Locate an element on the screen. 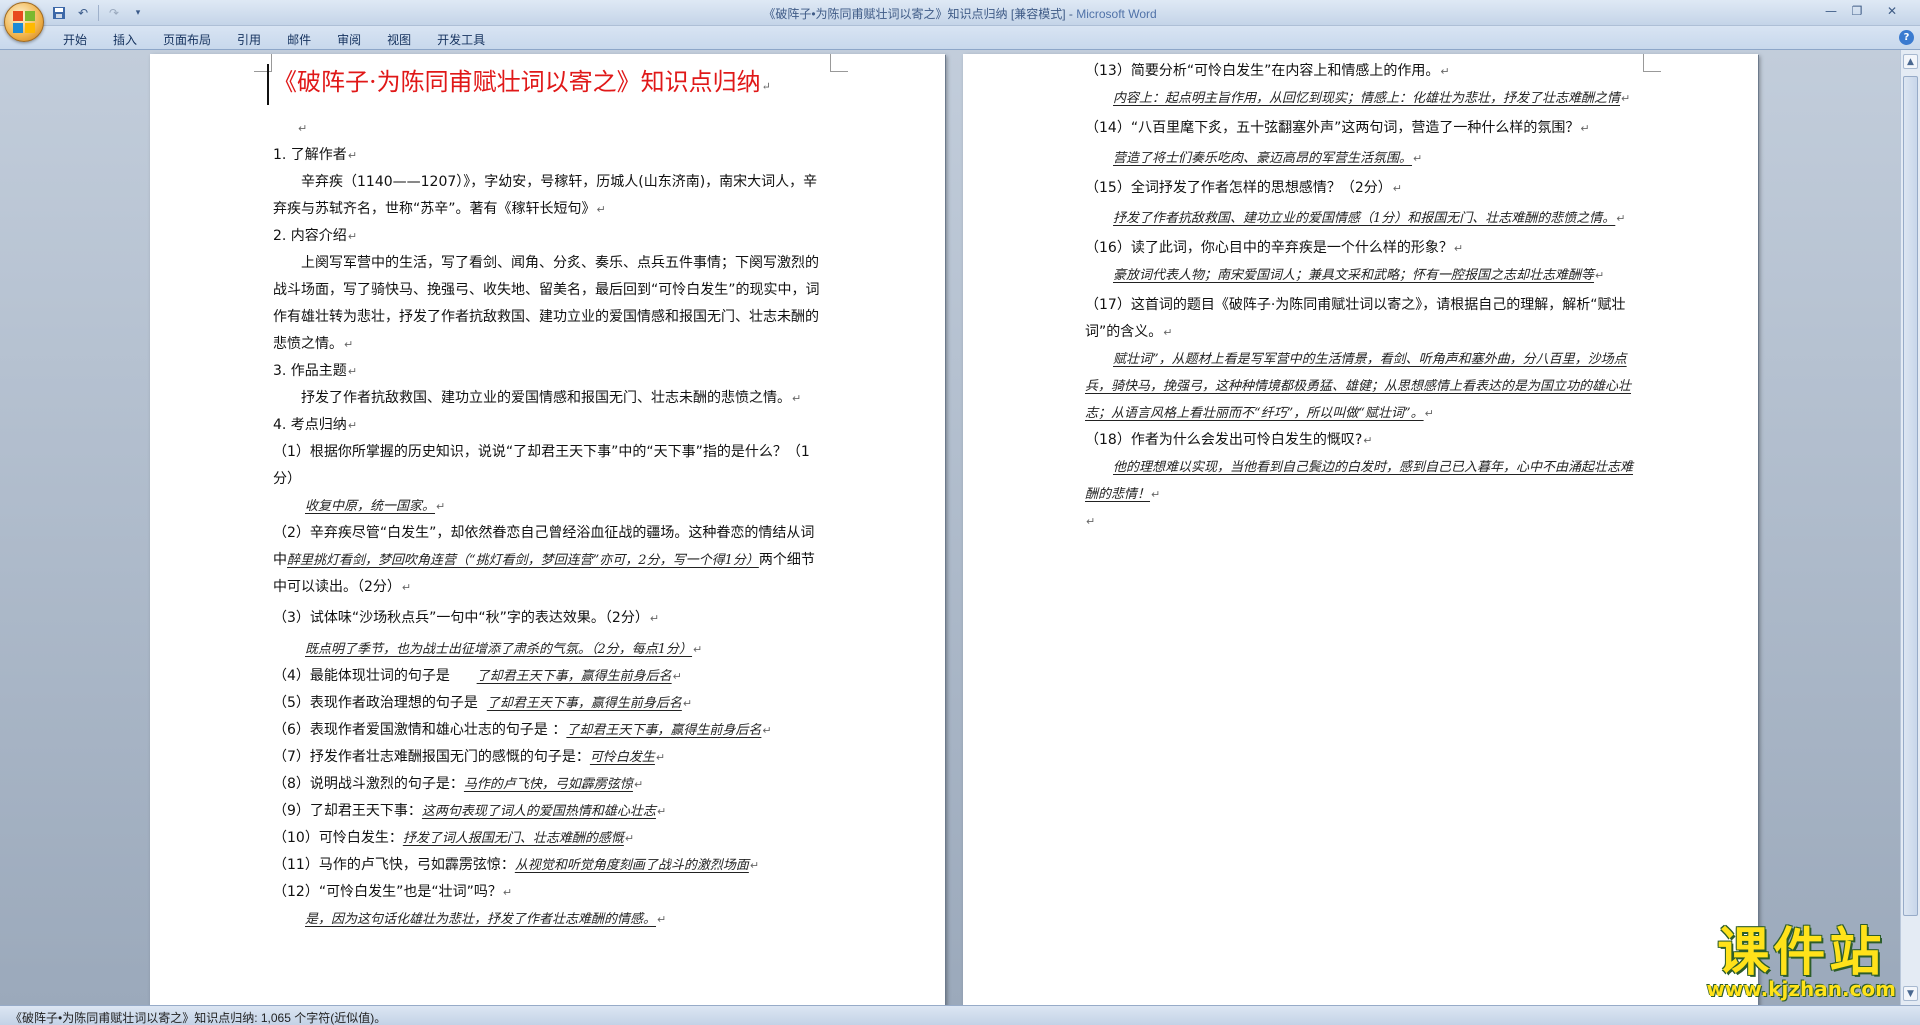  restore-icon: ❐ is located at coordinates (1857, 11).